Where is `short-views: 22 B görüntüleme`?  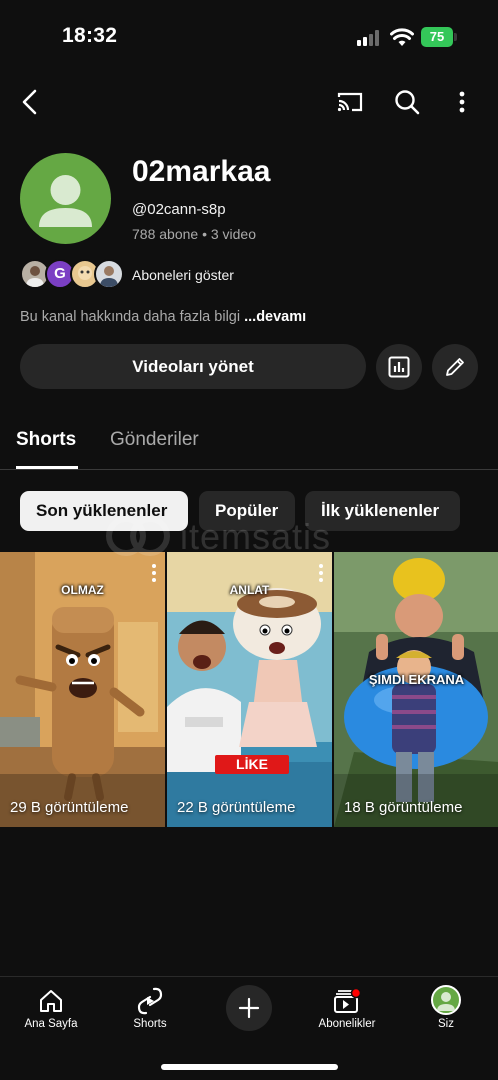 short-views: 22 B görüntüleme is located at coordinates (236, 807).